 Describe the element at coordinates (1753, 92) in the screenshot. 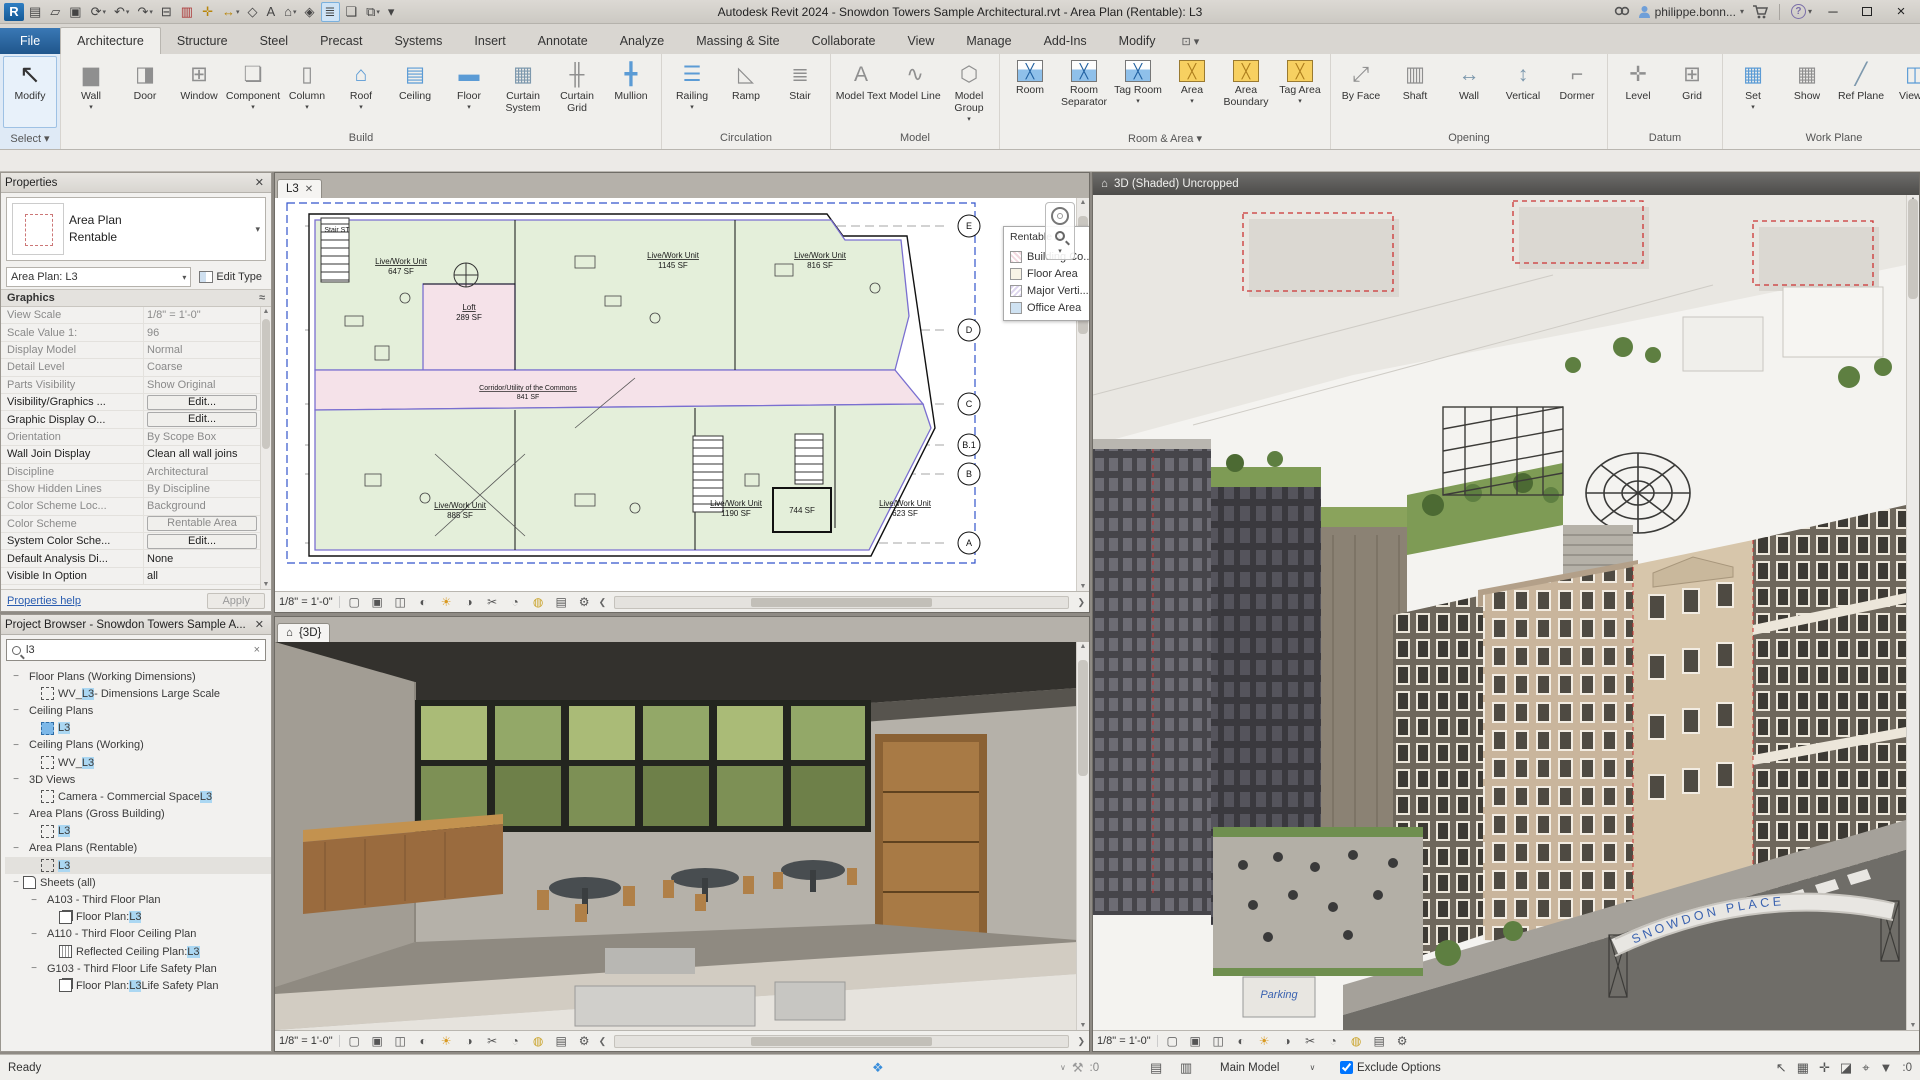

I see `ribbon-button: ▦ Set ▾` at that location.